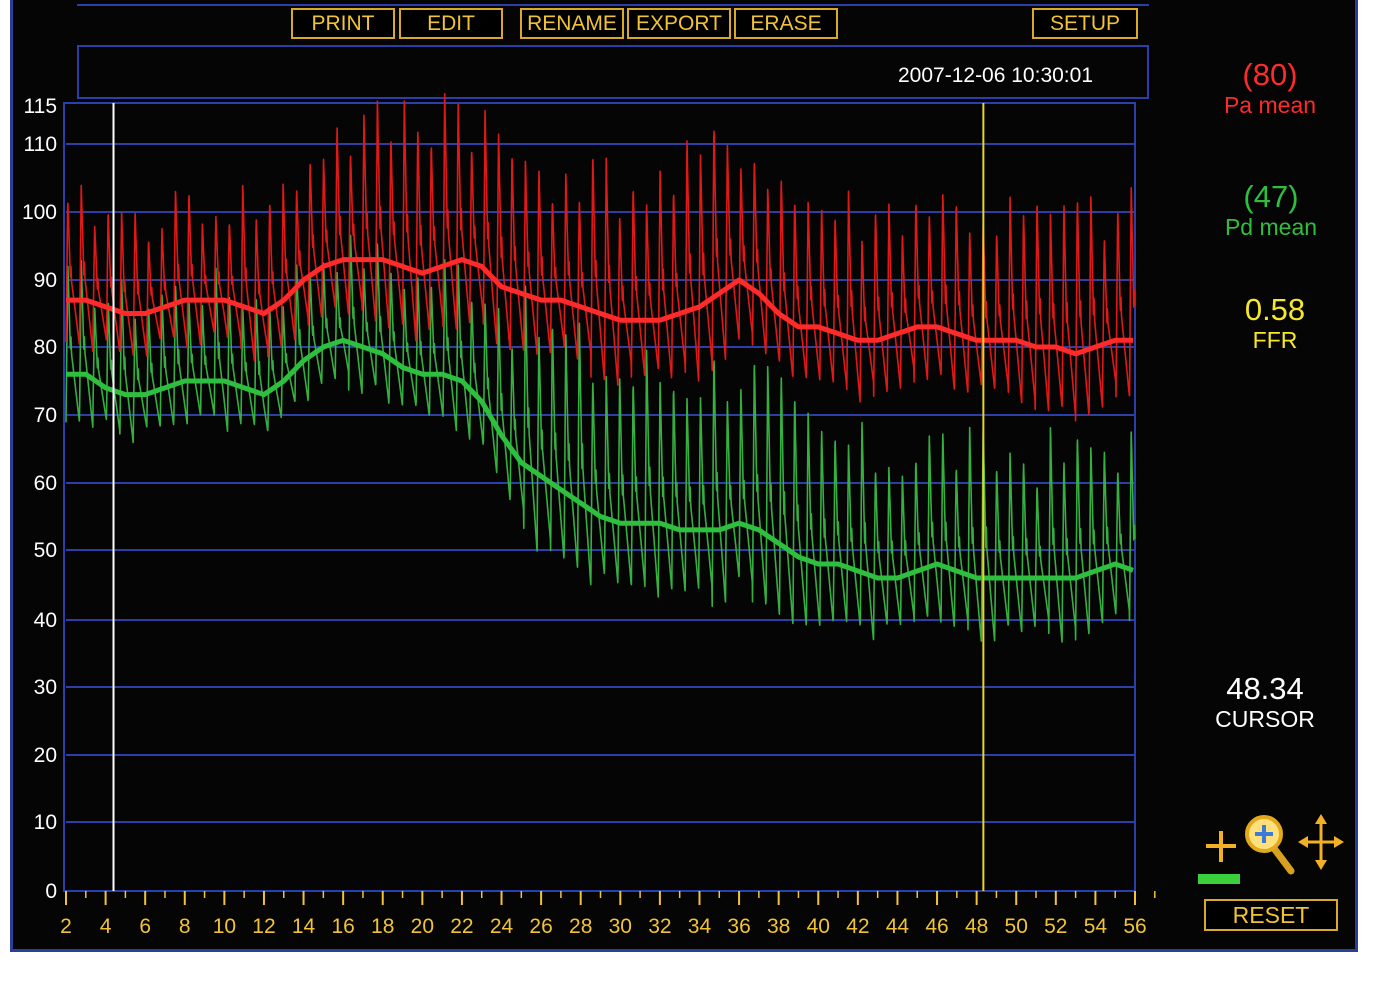  I want to click on x-tick-label: 14, so click(304, 926).